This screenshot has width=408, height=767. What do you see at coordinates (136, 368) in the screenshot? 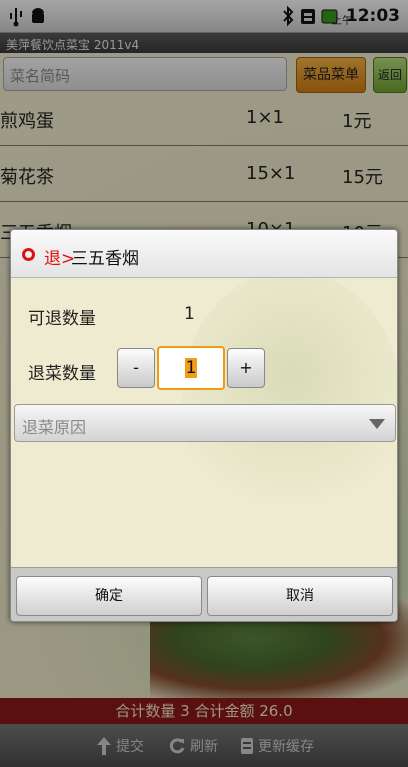
I see `decrement-button: -` at bounding box center [136, 368].